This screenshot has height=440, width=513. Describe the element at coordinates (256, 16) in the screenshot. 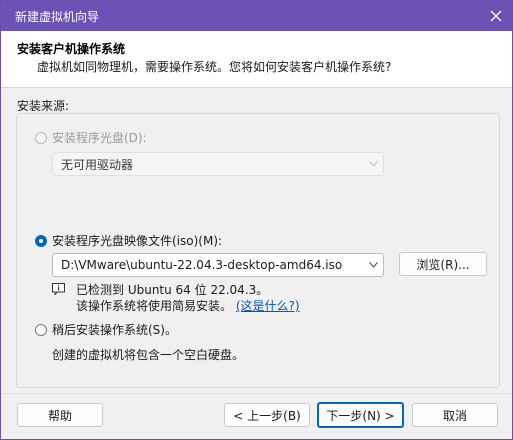

I see `title-bar: 新建虚拟机向导` at that location.